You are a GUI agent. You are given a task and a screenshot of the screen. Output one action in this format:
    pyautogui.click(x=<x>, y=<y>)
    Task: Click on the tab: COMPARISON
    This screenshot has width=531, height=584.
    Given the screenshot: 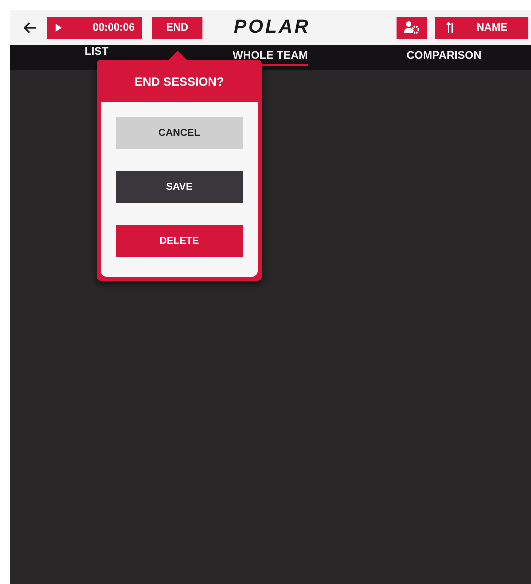 What is the action you would take?
    pyautogui.click(x=444, y=57)
    